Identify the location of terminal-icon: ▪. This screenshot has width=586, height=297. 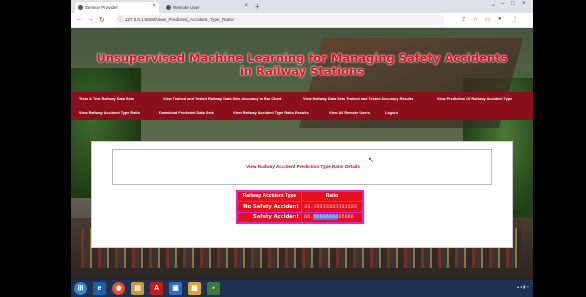
(213, 288).